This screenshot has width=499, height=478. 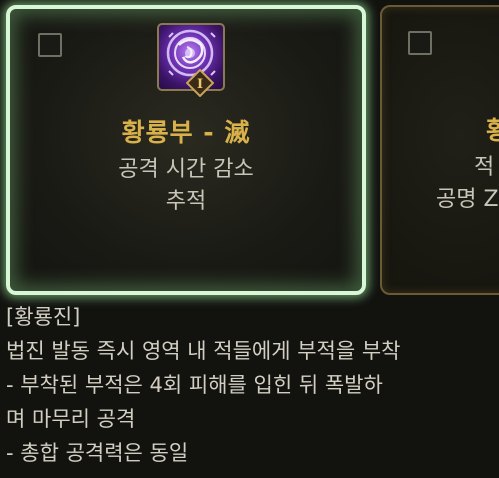 I want to click on rank-badge-icon: I, so click(x=200, y=83).